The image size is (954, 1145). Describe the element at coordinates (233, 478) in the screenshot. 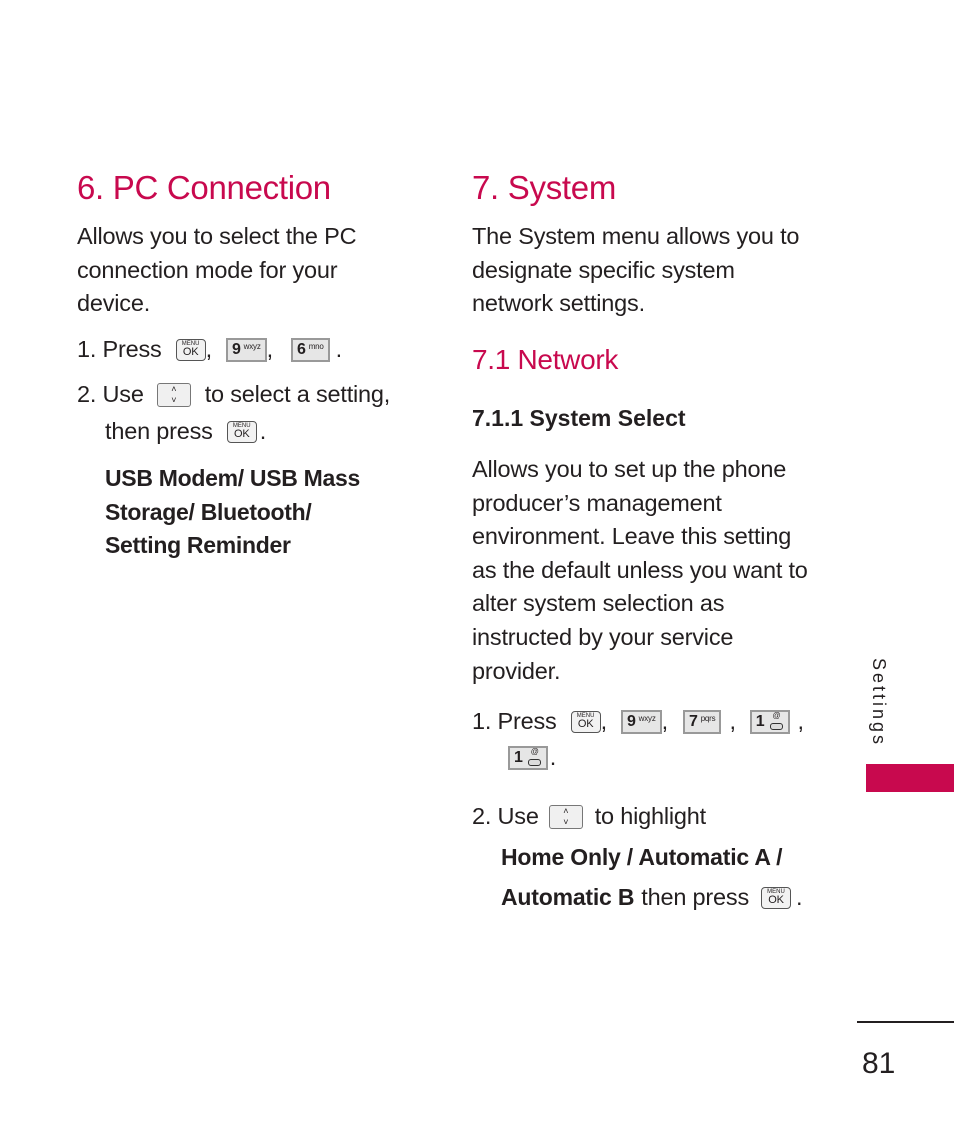

I see `option-line: USB Modem/ USB Mass` at that location.